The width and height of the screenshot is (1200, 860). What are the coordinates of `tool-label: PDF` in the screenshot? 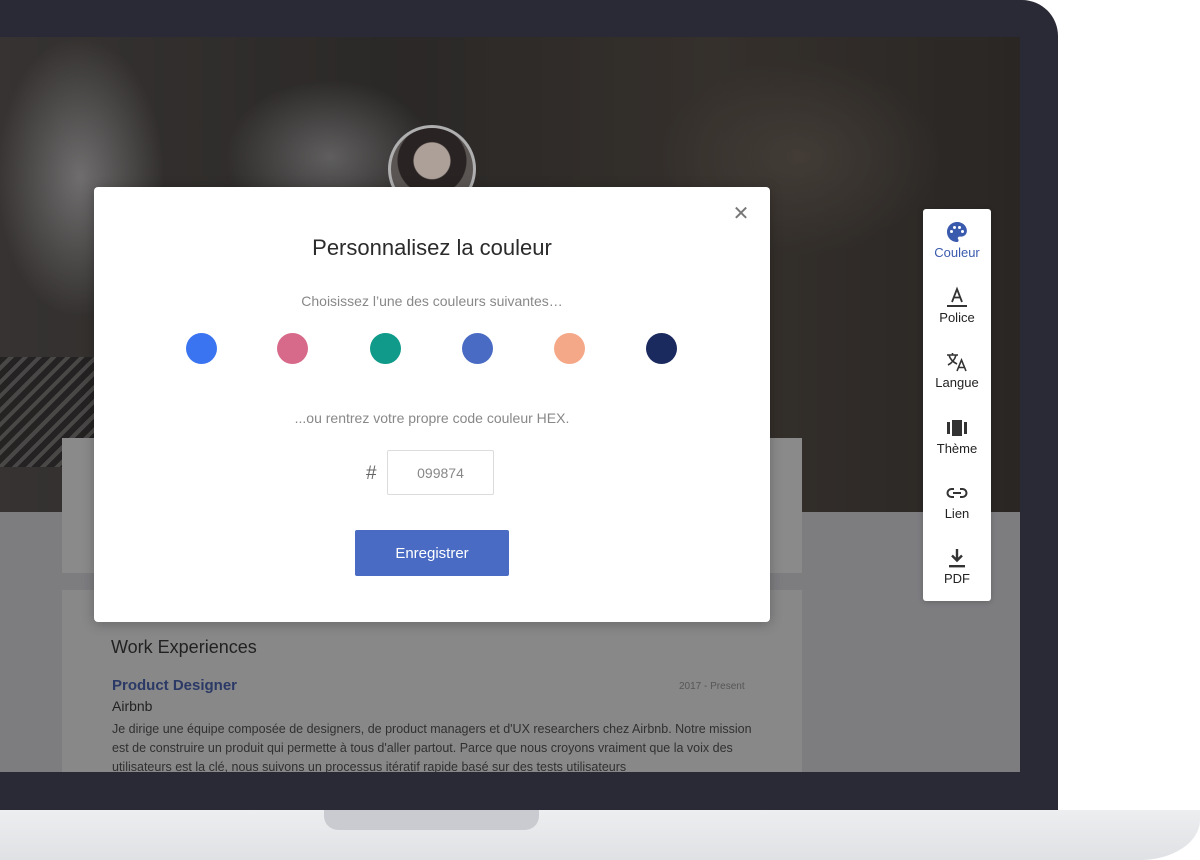 It's located at (957, 578).